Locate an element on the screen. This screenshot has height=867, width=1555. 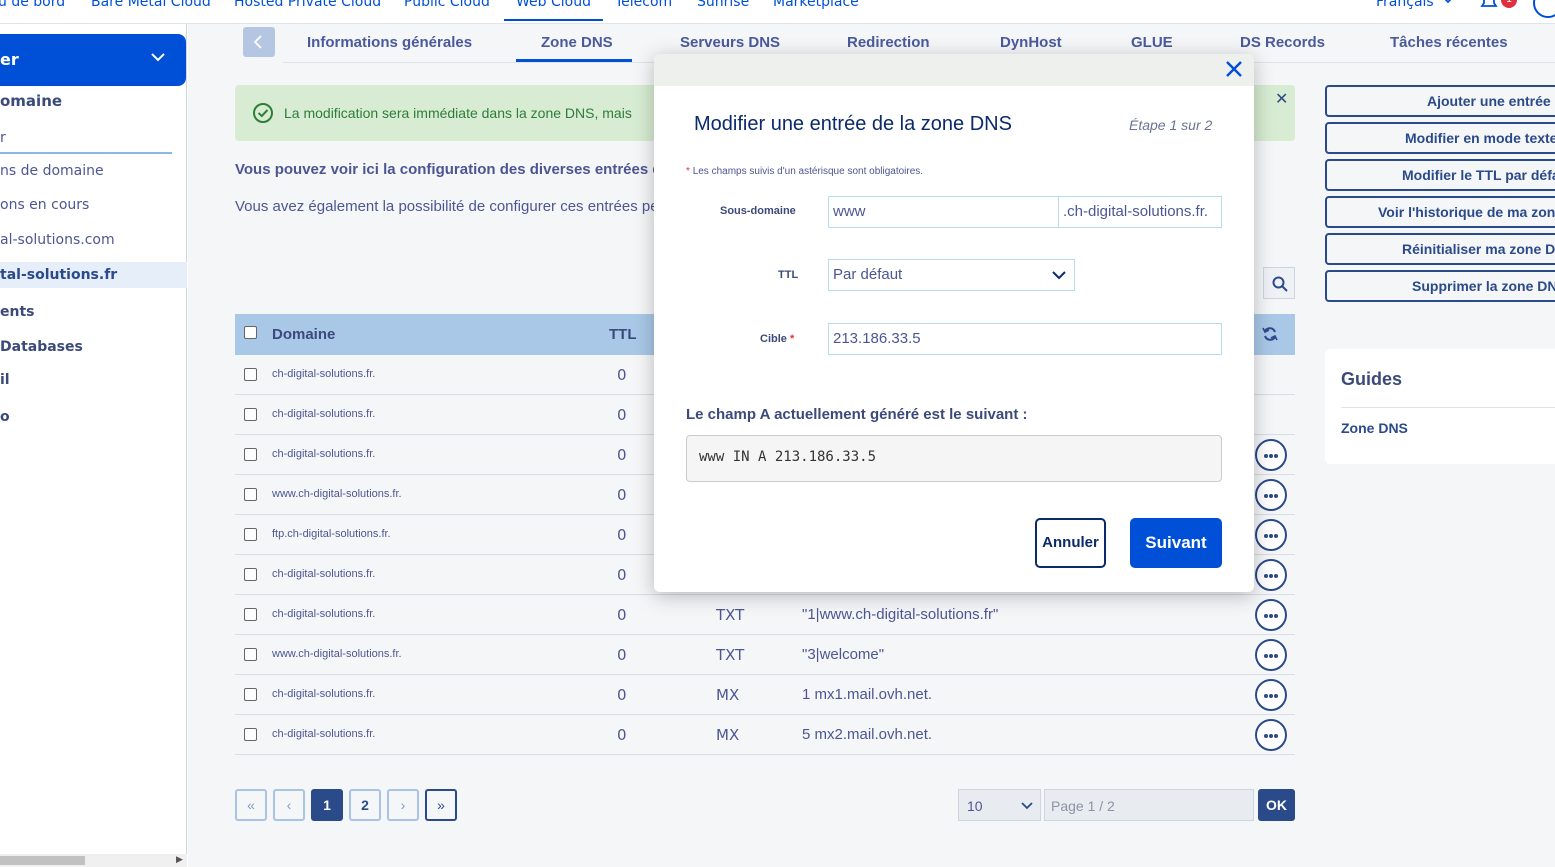
domain-suffix: .ch-digital-solutions.fr. is located at coordinates (1140, 212).